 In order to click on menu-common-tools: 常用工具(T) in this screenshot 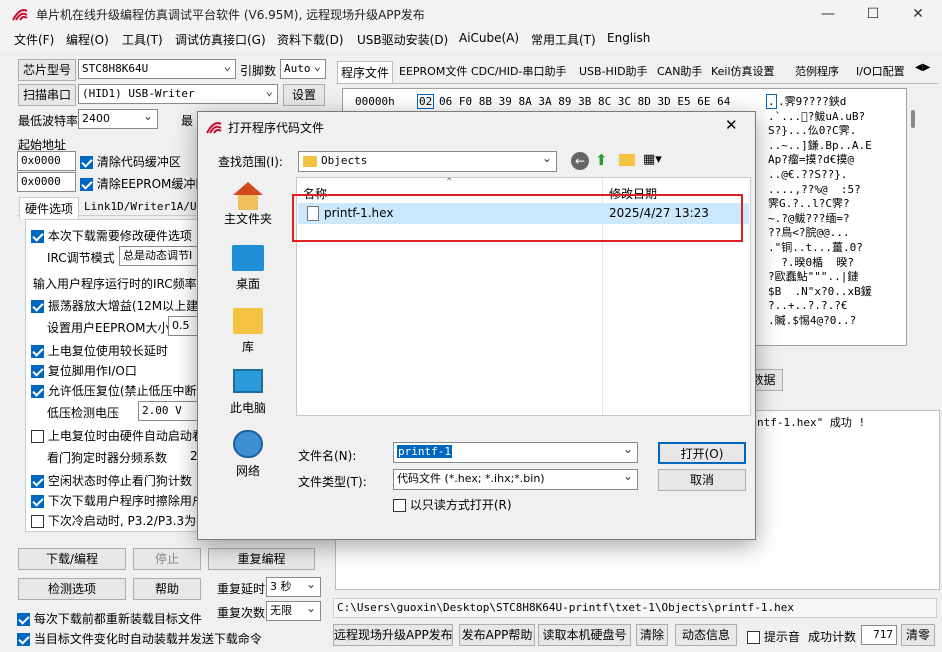, I will do `click(563, 39)`.